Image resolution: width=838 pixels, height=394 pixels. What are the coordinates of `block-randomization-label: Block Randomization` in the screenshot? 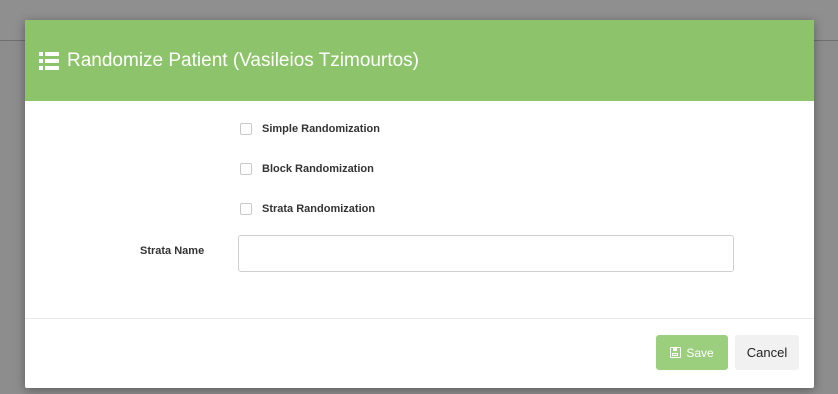 It's located at (318, 169).